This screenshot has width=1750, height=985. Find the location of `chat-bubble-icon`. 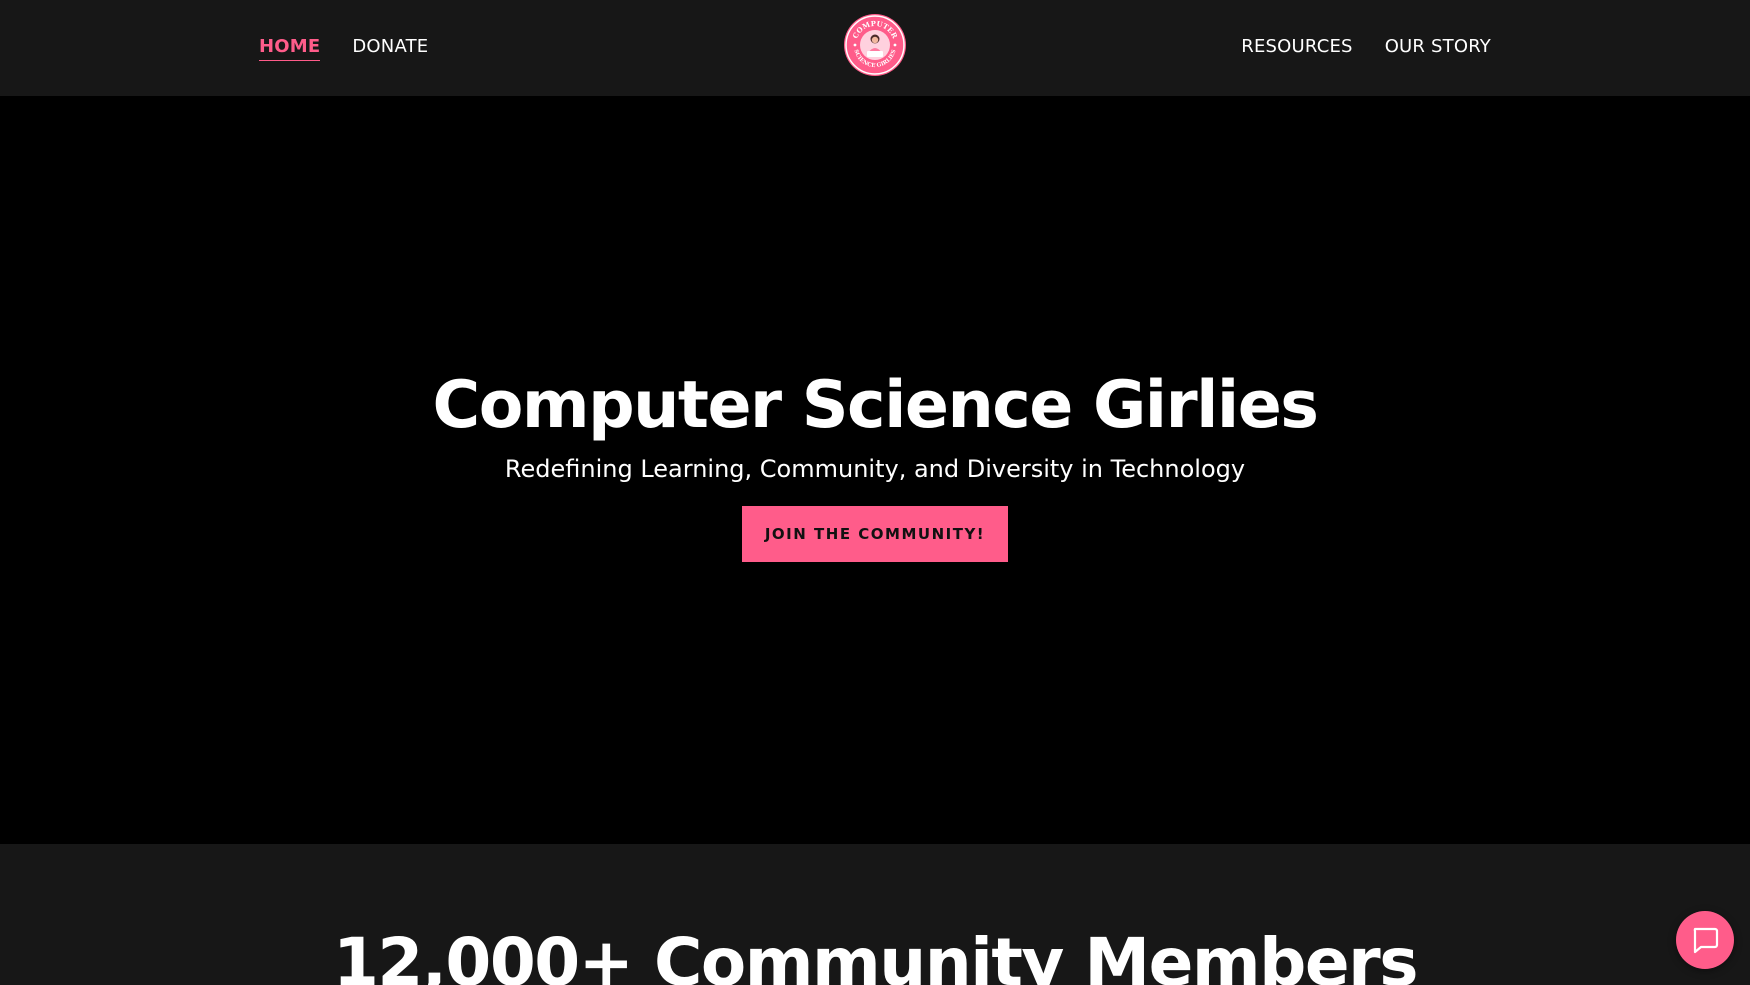

chat-bubble-icon is located at coordinates (1706, 940).